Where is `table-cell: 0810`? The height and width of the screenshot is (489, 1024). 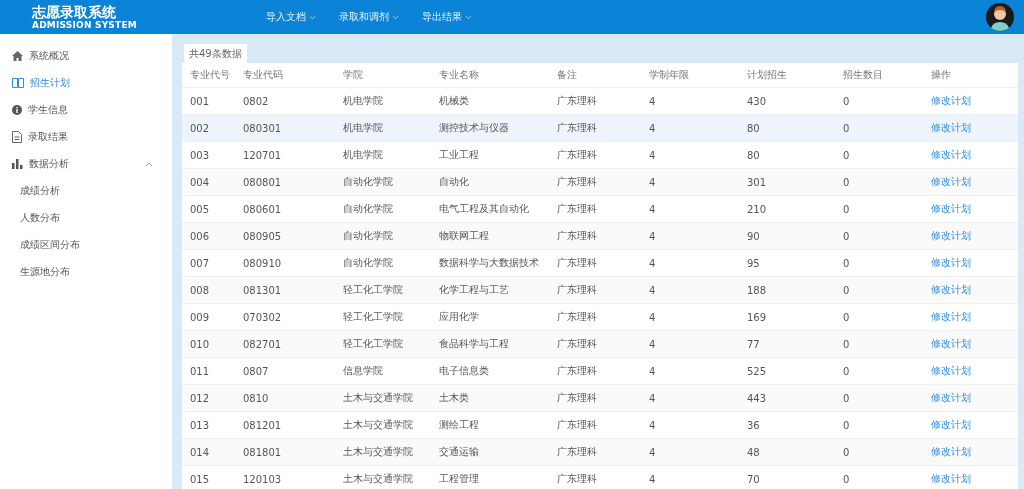
table-cell: 0810 is located at coordinates (285, 398).